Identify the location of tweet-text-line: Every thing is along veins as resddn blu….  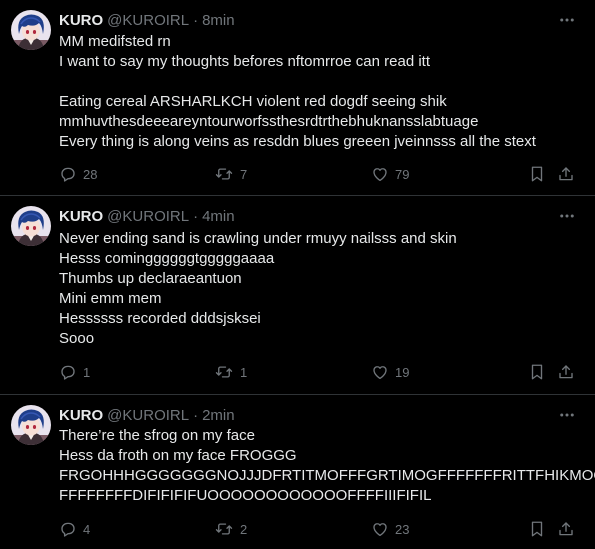
(297, 141).